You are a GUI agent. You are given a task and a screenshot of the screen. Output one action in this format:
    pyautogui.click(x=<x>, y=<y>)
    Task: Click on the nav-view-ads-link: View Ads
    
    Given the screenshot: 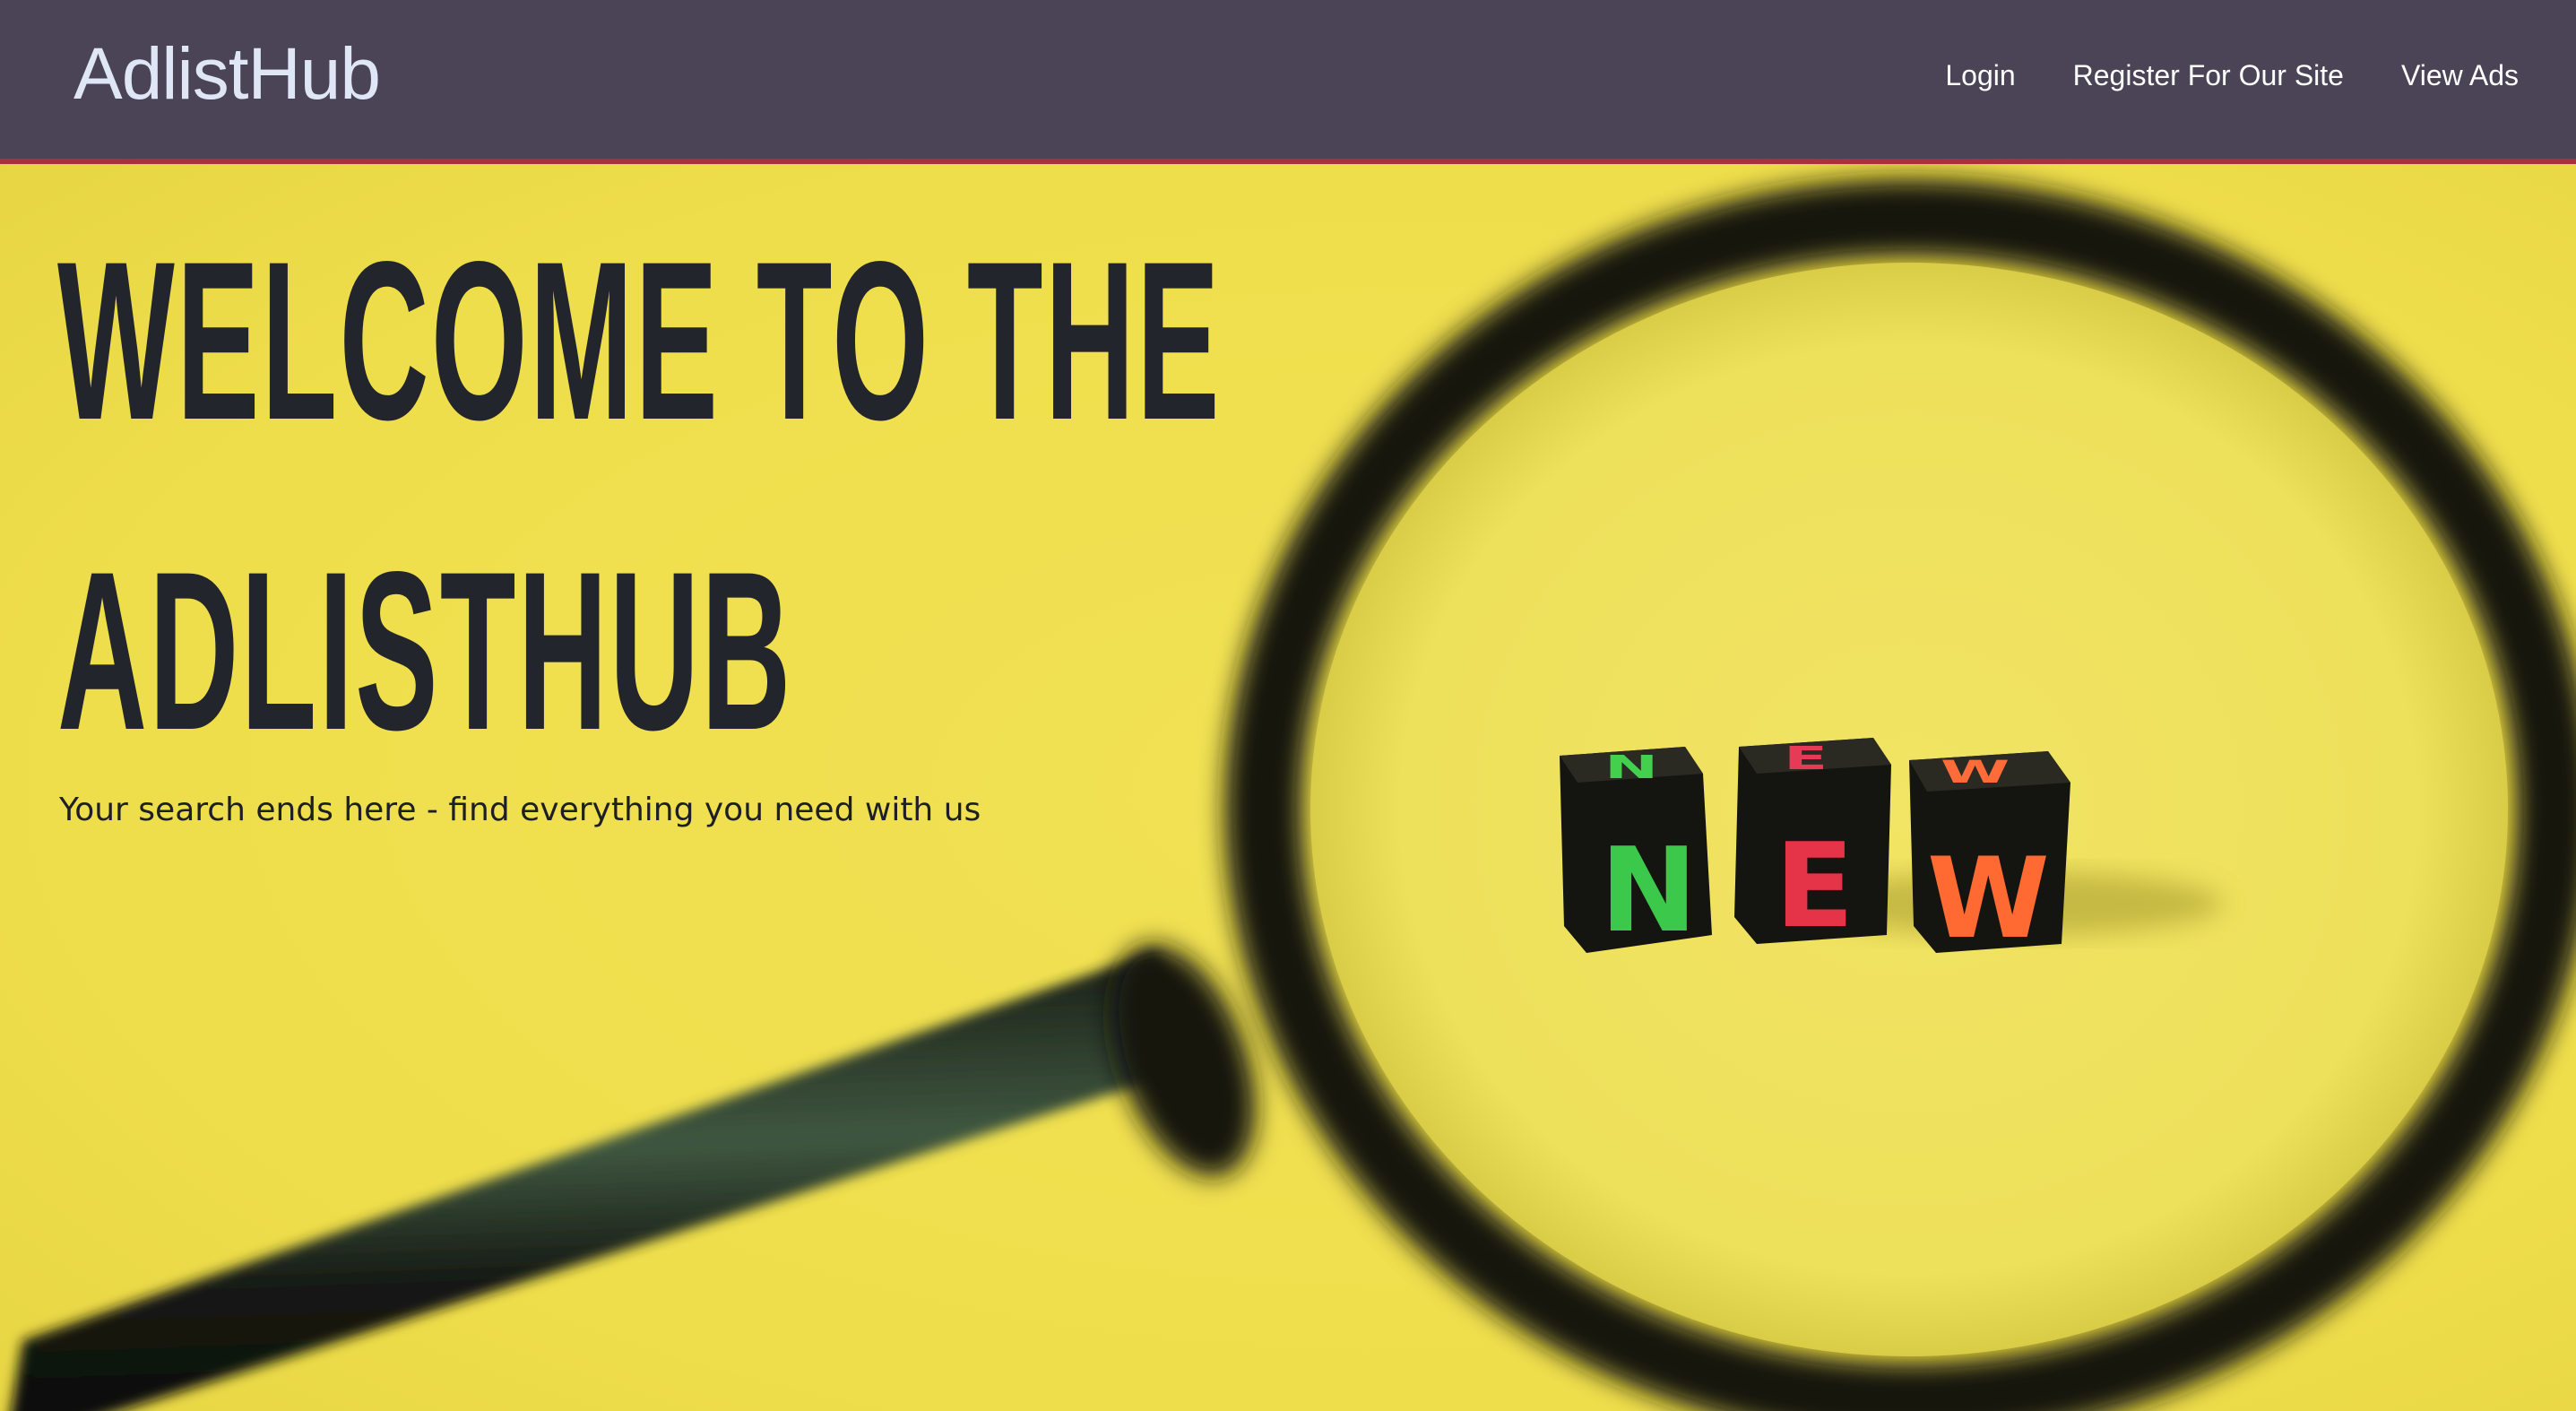 What is the action you would take?
    pyautogui.click(x=2460, y=75)
    